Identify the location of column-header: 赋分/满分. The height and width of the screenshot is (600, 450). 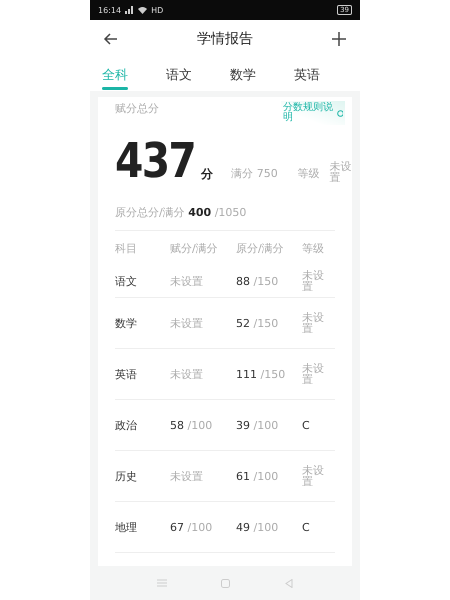
(194, 248).